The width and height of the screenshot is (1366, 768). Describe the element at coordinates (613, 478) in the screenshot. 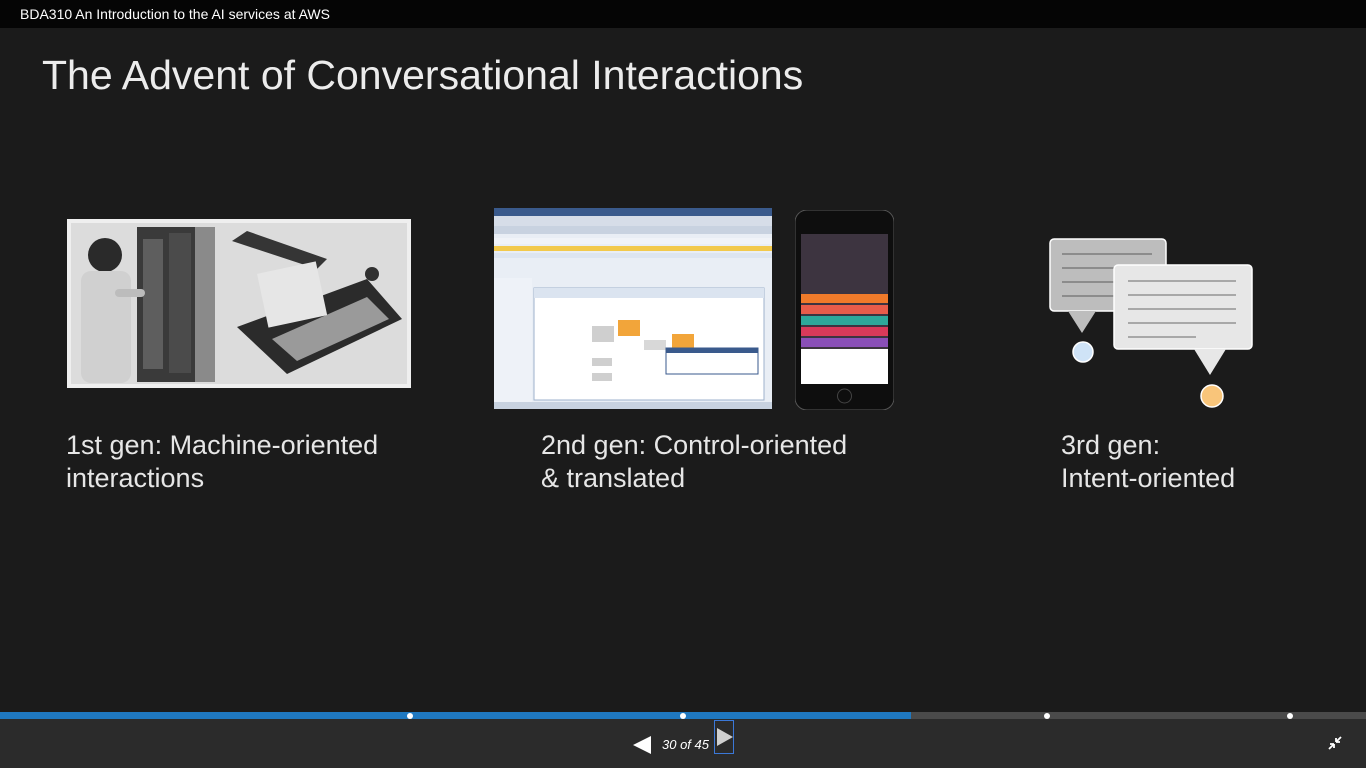

I see `caption-line: & translated` at that location.